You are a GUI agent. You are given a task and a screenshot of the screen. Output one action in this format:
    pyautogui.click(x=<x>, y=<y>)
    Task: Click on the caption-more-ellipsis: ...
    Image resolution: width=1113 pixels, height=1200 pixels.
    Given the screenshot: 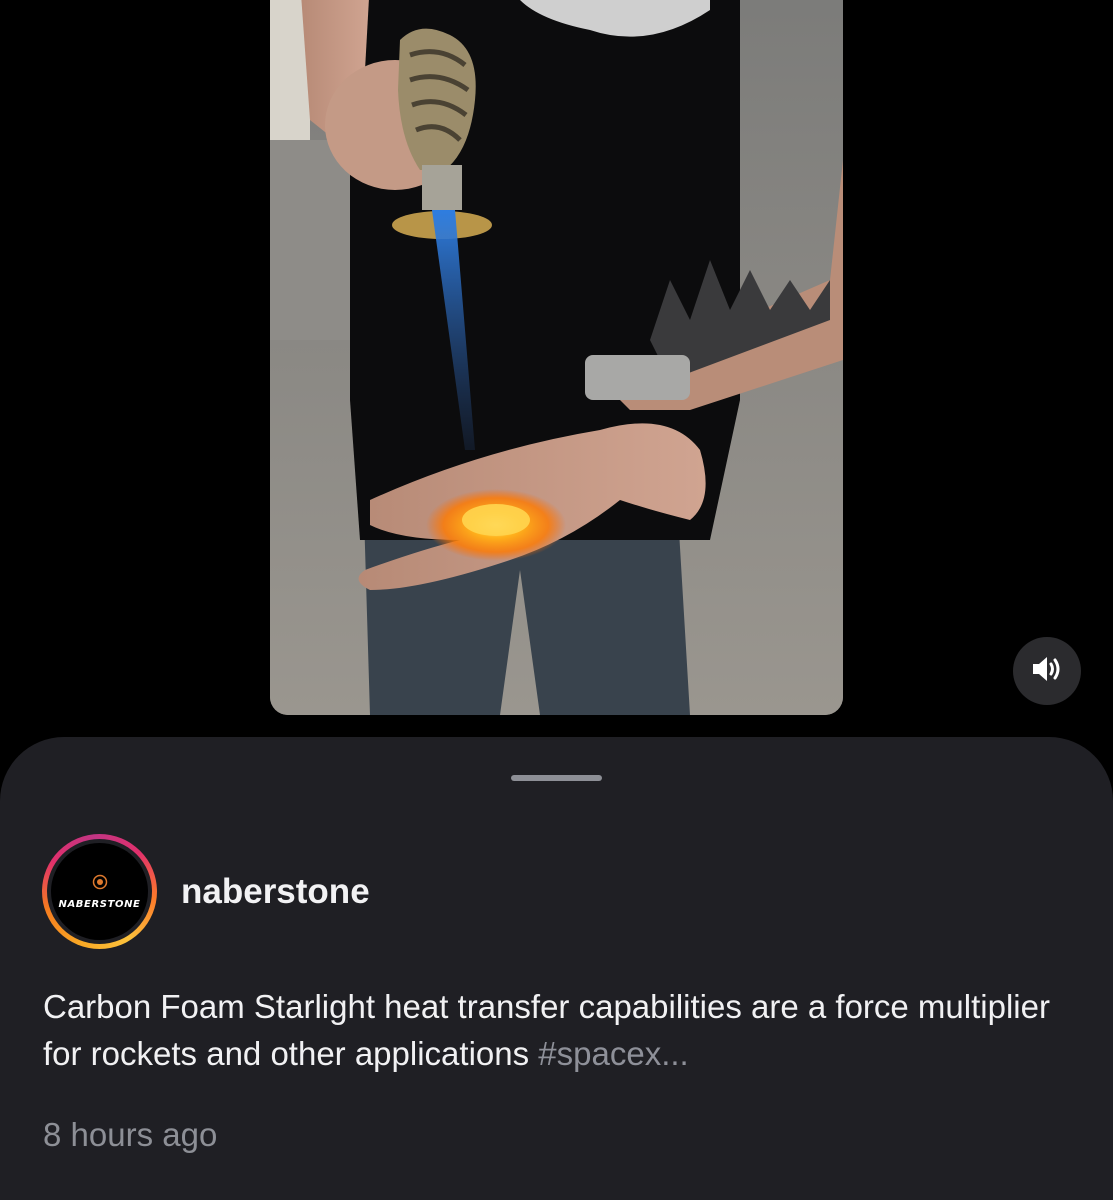 What is the action you would take?
    pyautogui.click(x=675, y=1053)
    